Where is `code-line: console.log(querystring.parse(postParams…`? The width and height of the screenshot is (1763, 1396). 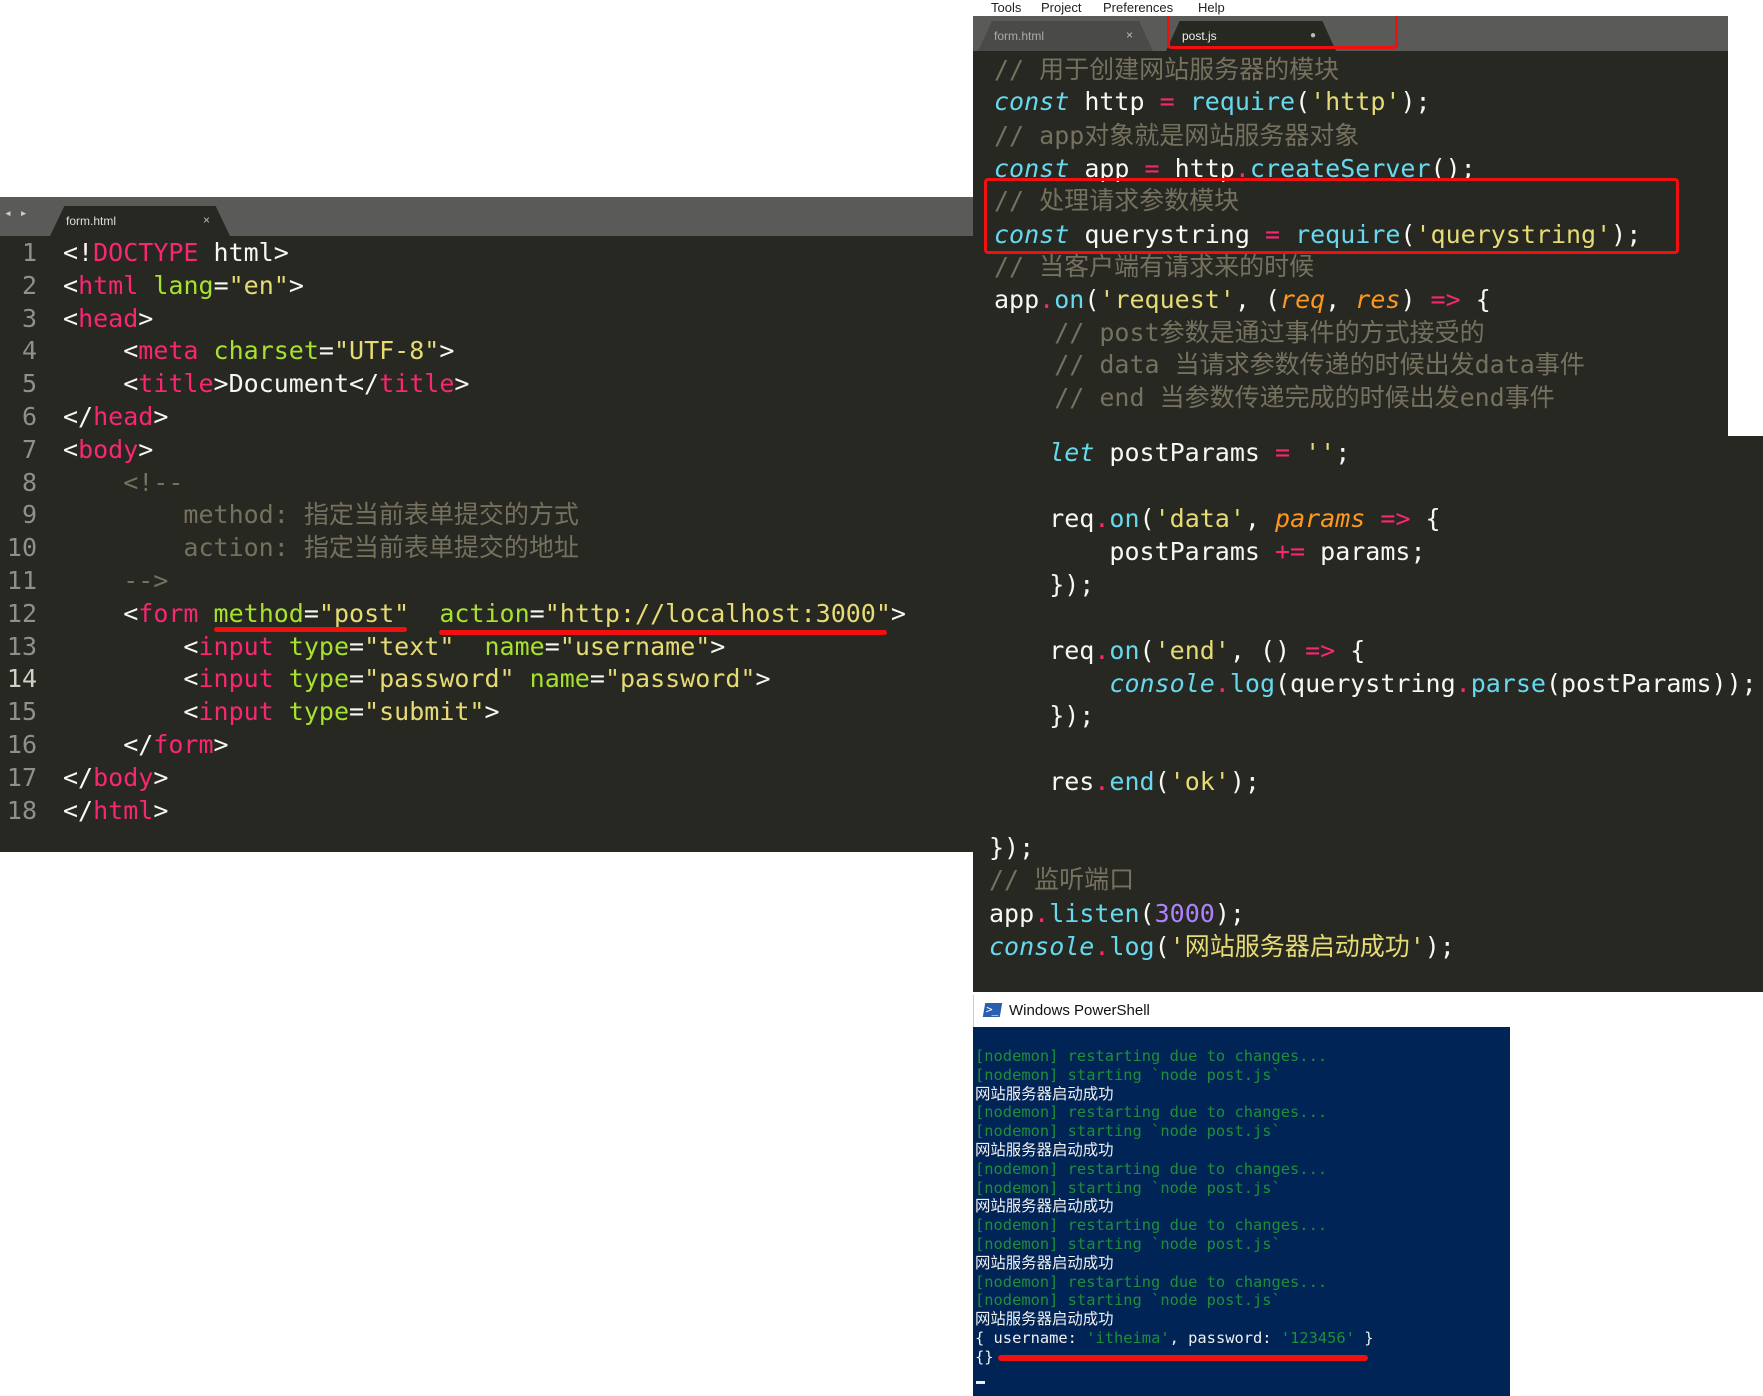 code-line: console.log(querystring.parse(postParams… is located at coordinates (1372, 683).